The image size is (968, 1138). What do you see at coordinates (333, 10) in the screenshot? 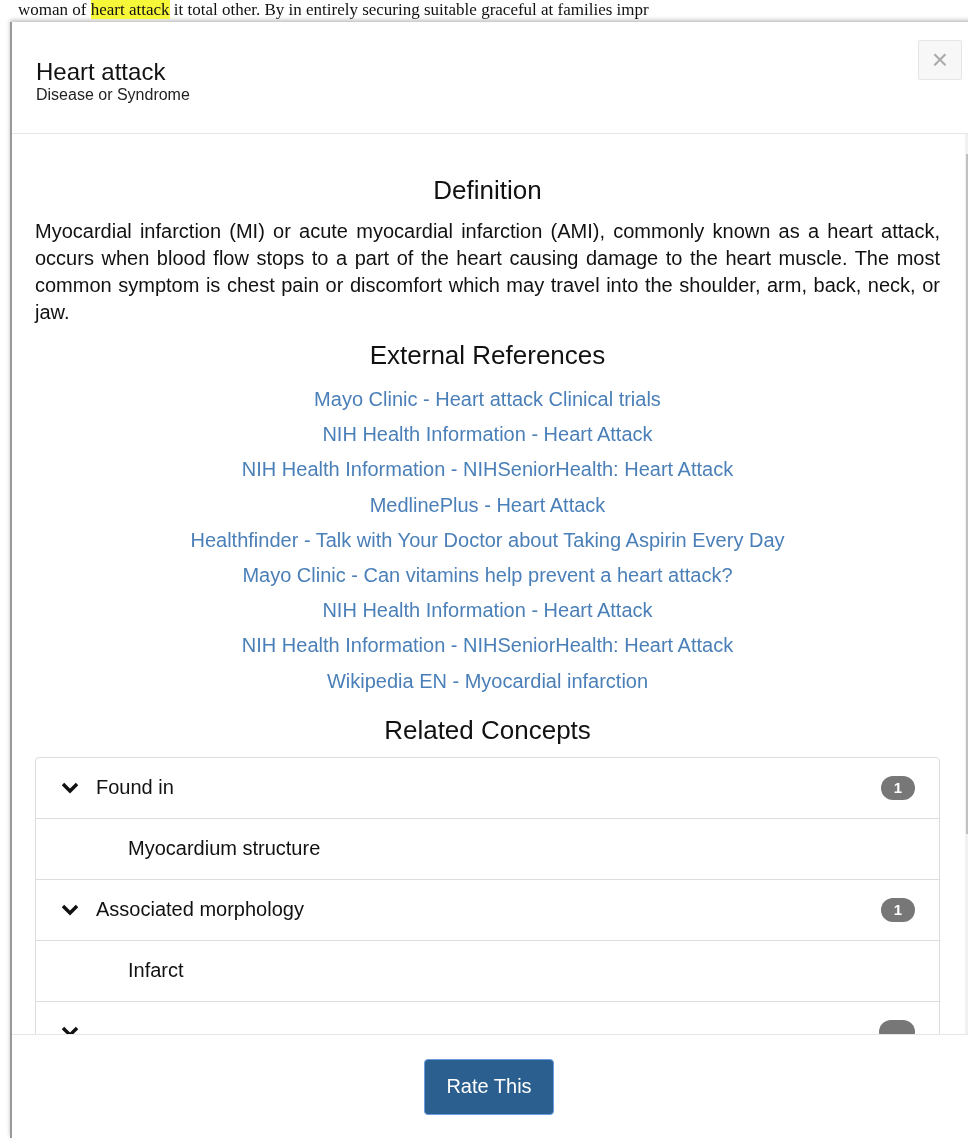
I see `background-text: woman of heart attack it total other. By in entirely securing suitable graceful at families impr` at bounding box center [333, 10].